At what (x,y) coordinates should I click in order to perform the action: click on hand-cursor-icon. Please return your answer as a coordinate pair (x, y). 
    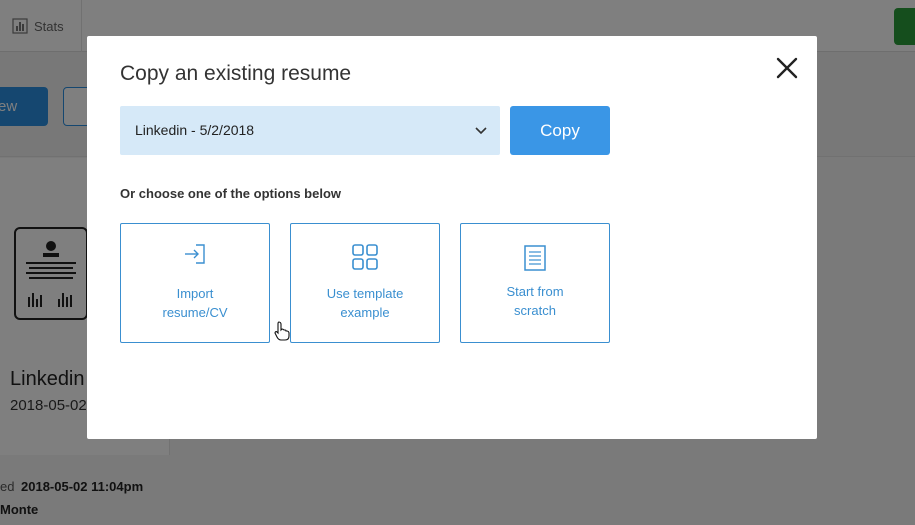
    Looking at the image, I should click on (282, 331).